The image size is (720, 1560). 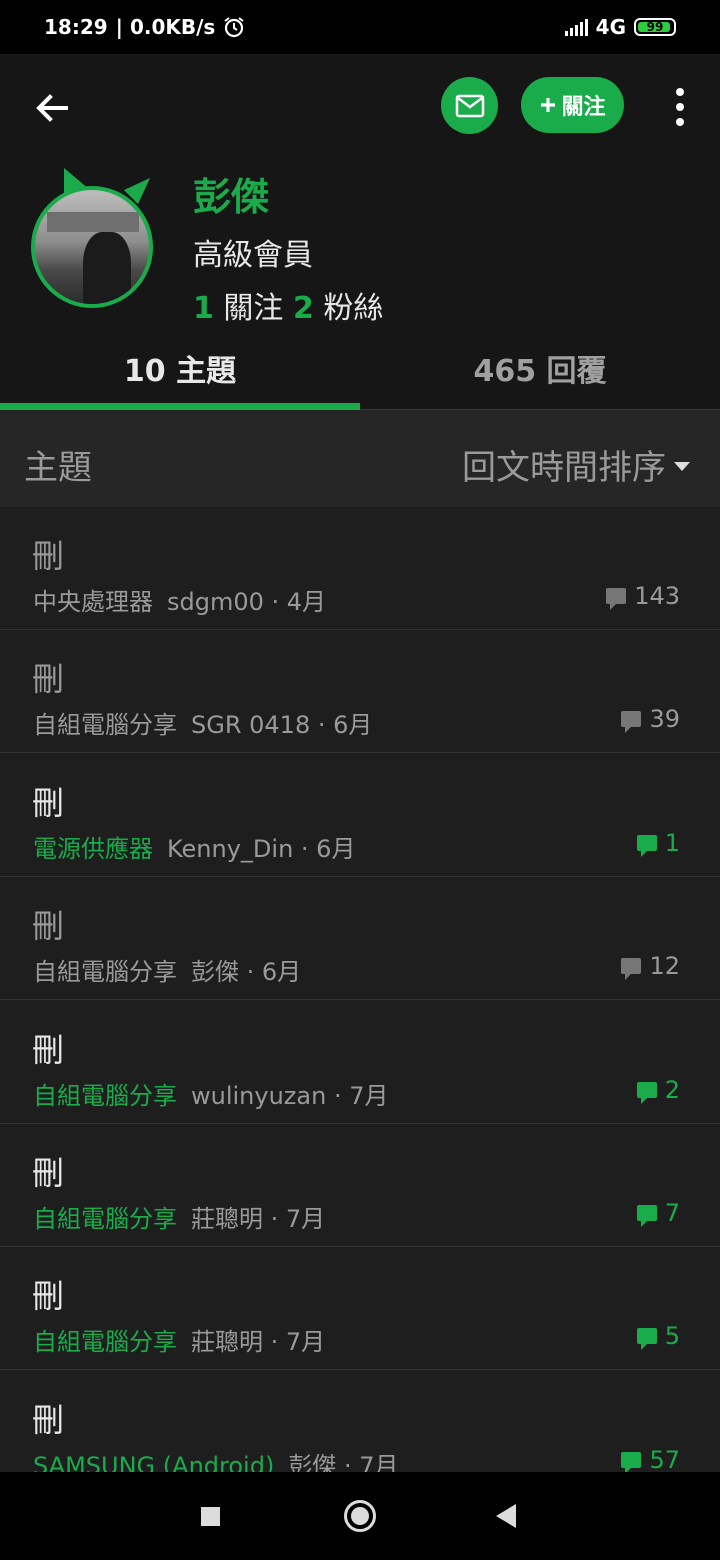 I want to click on reply-count-value: 12, so click(x=664, y=966).